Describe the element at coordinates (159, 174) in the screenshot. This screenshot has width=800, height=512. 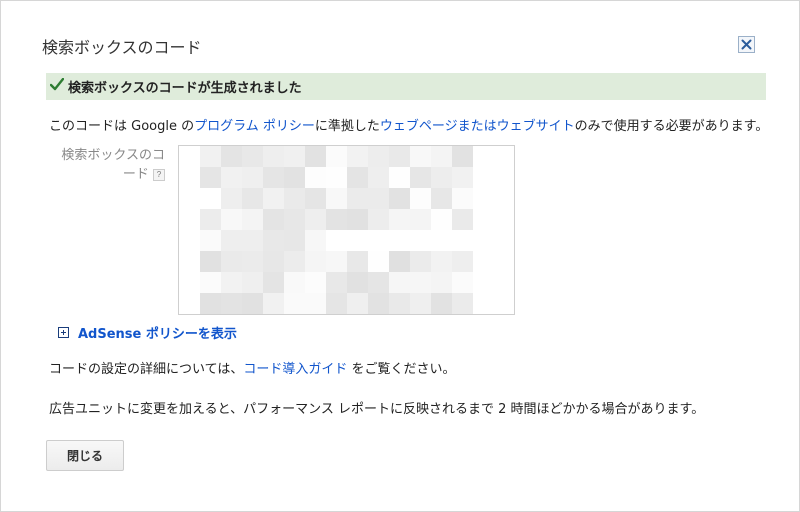
I see `help-icon: ?` at that location.